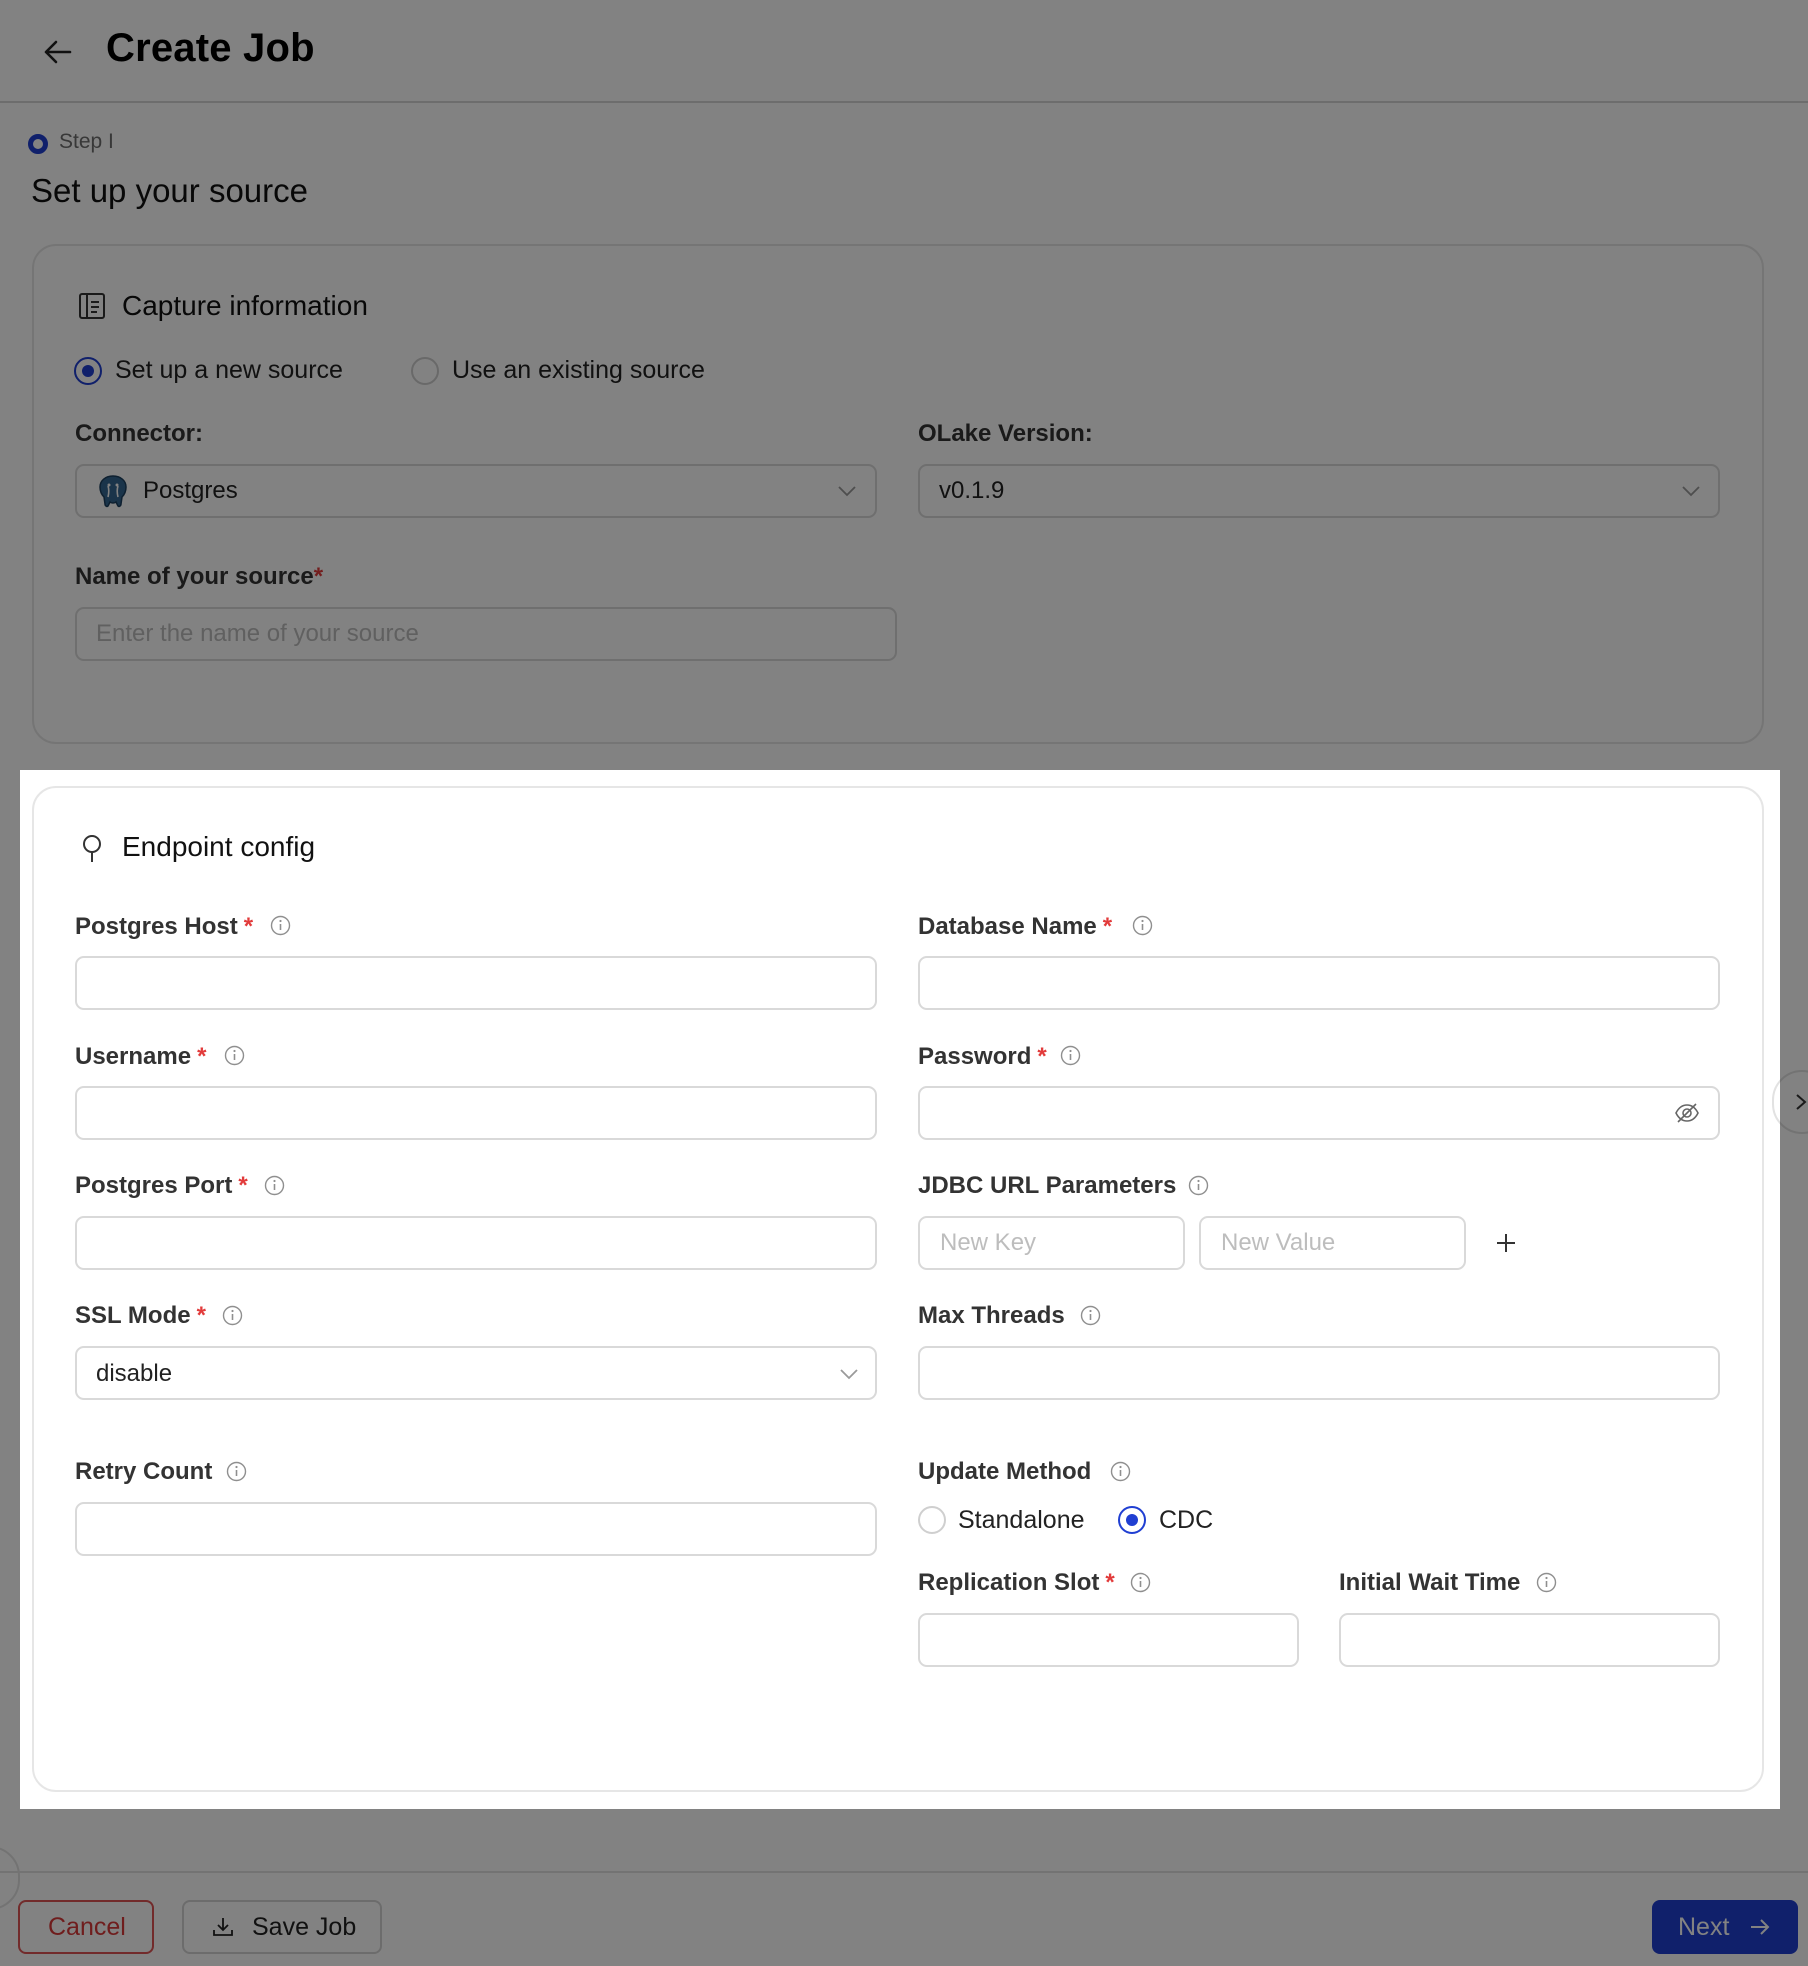 Image resolution: width=1808 pixels, height=1966 pixels. What do you see at coordinates (1529, 1640) in the screenshot?
I see `initial-wait-time-input` at bounding box center [1529, 1640].